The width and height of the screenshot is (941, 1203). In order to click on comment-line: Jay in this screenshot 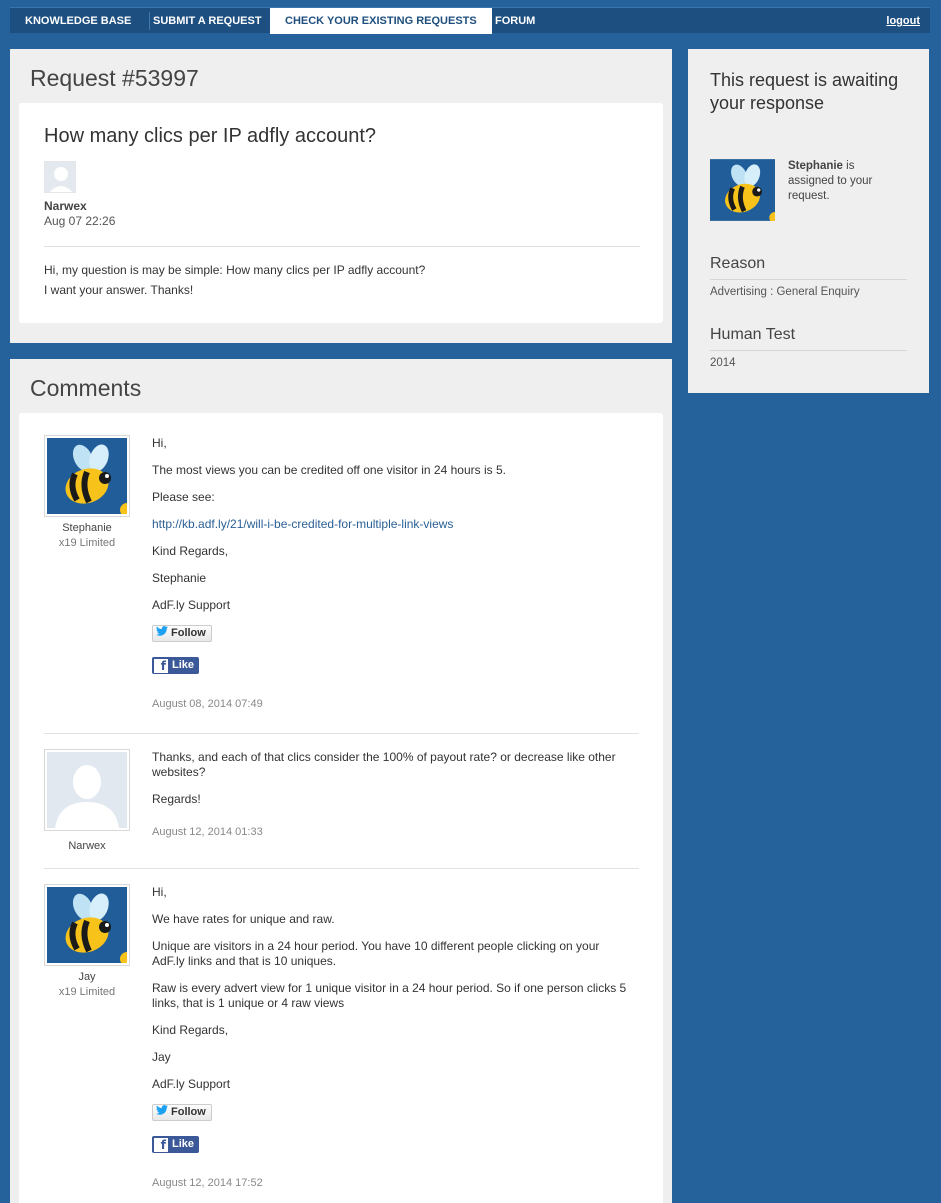, I will do `click(161, 1057)`.